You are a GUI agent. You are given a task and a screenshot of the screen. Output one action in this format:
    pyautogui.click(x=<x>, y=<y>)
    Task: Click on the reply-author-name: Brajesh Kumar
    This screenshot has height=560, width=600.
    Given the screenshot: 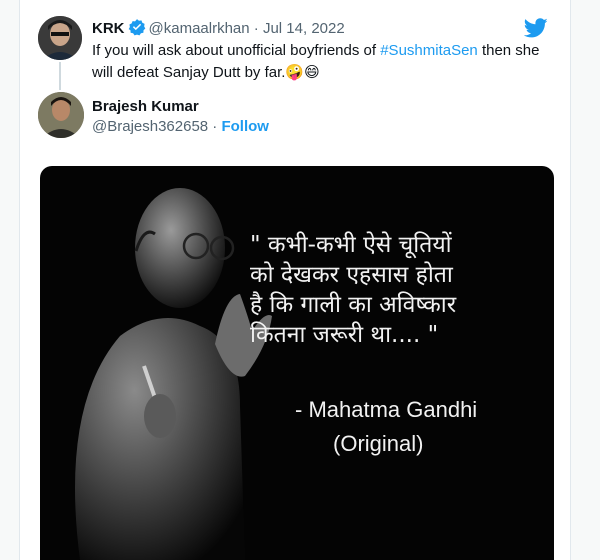 What is the action you would take?
    pyautogui.click(x=145, y=107)
    